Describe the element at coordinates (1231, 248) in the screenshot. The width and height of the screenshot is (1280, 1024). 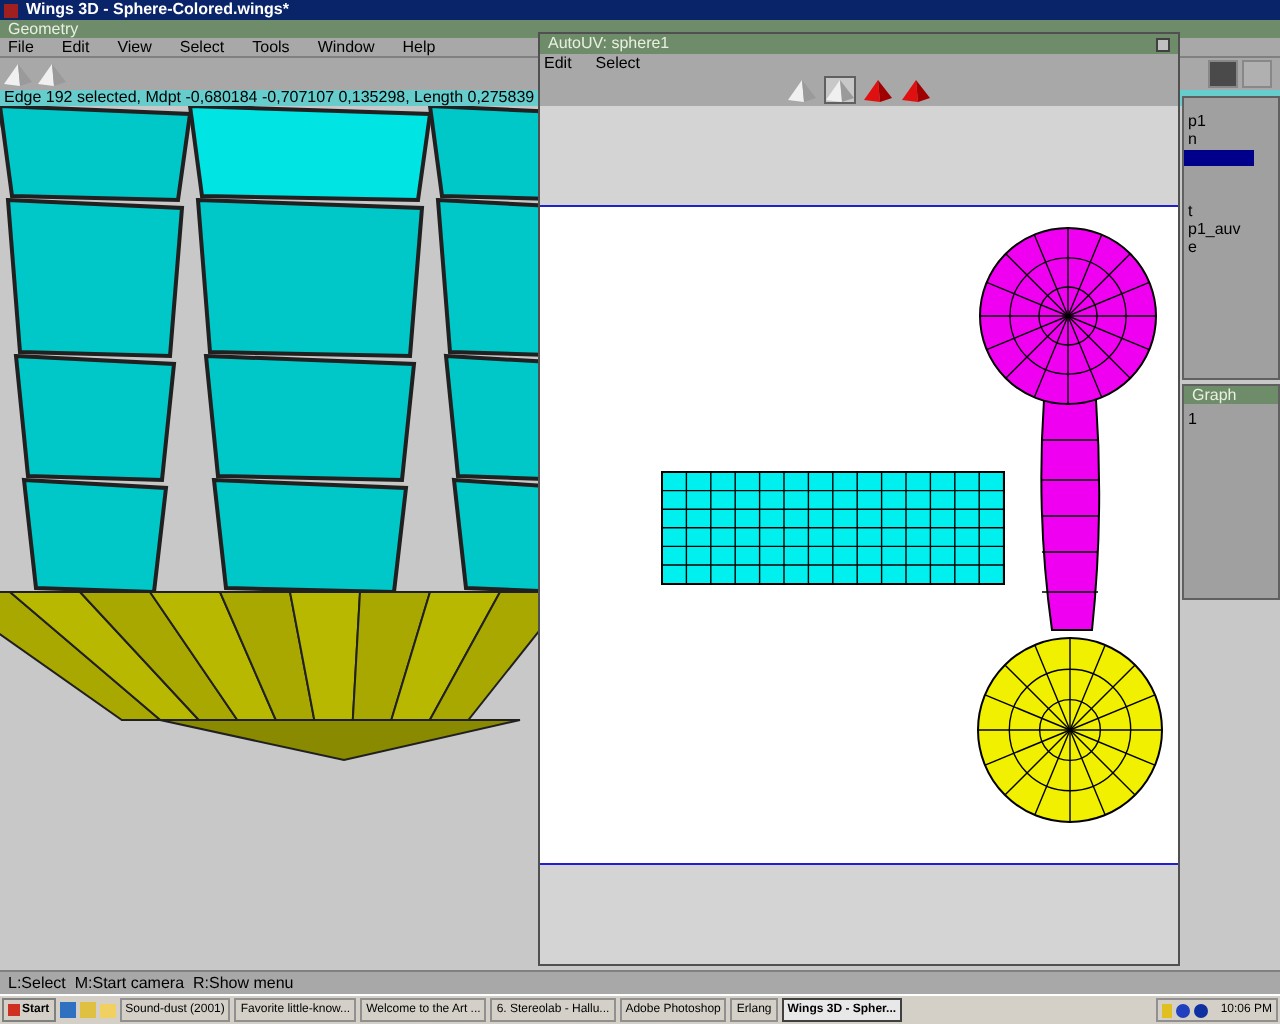
I see `outliner-item: e` at that location.